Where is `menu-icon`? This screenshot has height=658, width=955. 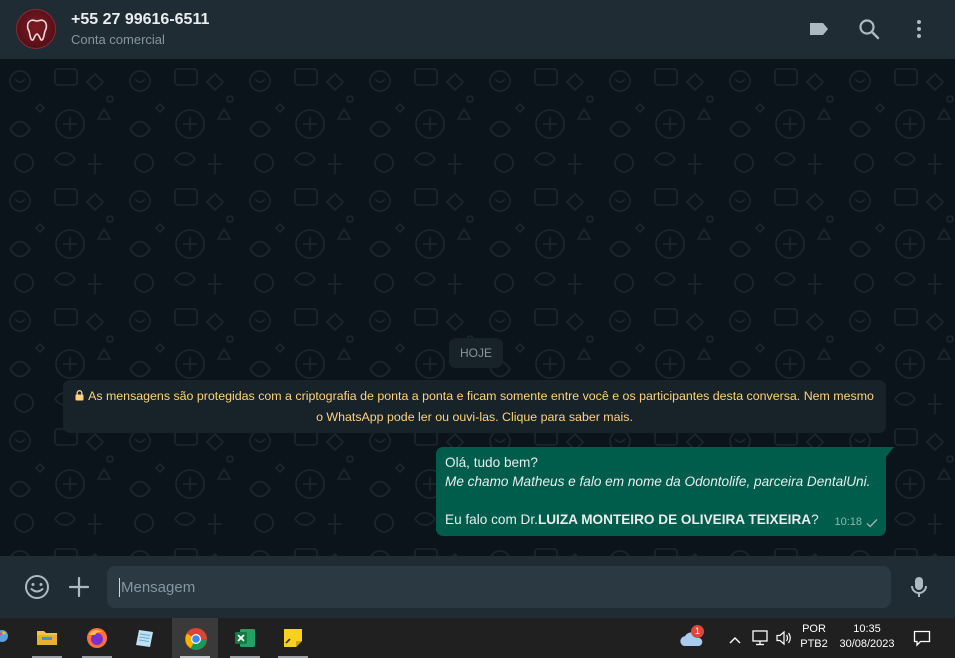 menu-icon is located at coordinates (919, 29).